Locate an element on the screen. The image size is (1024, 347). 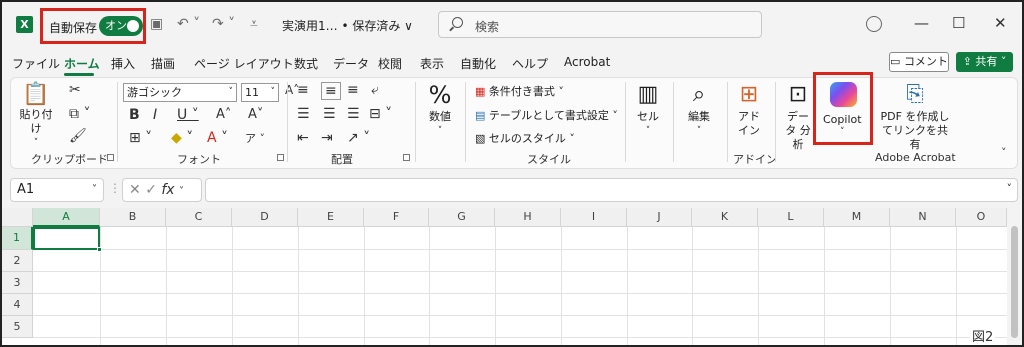
alignment-launcher-icon is located at coordinates (406, 157).